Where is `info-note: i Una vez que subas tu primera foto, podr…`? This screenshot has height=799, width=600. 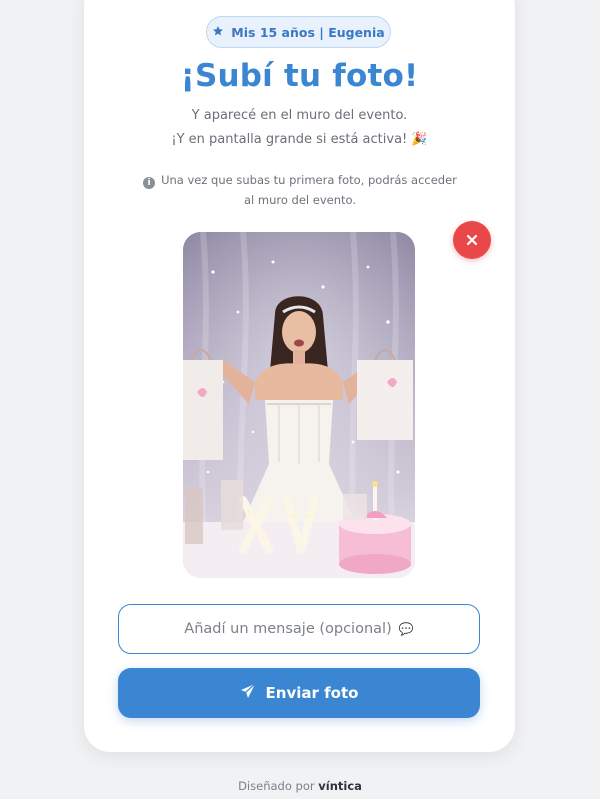
info-note: i Una vez que subas tu primera foto, podr… is located at coordinates (300, 180).